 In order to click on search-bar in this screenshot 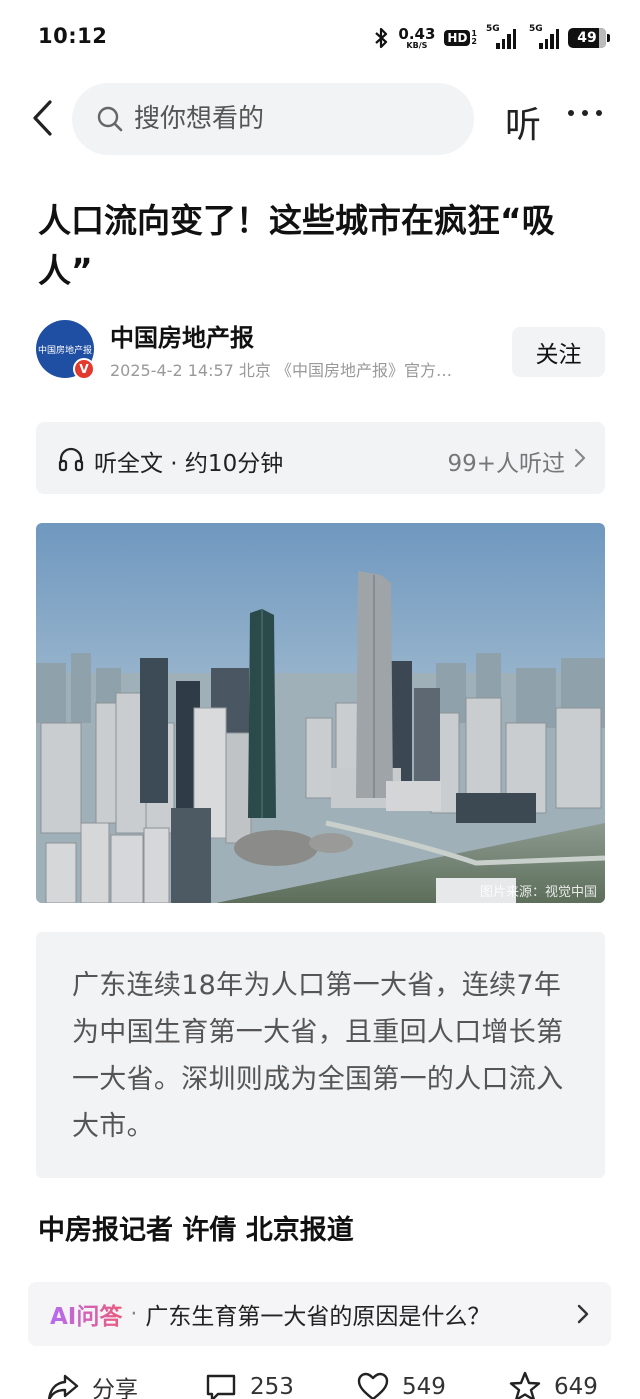, I will do `click(273, 119)`.